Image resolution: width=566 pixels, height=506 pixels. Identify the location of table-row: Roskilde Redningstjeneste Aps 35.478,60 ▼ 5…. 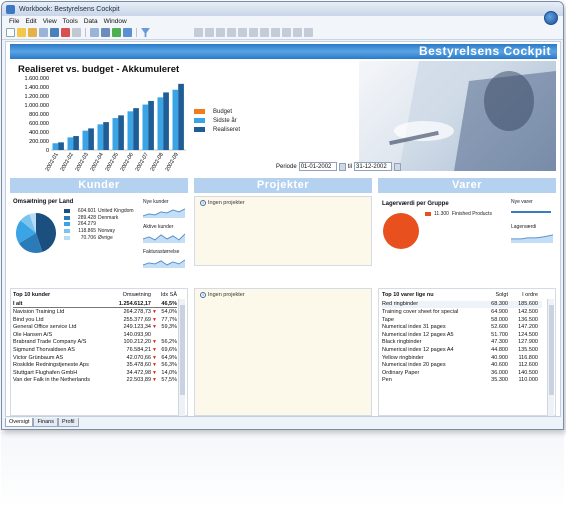
(95, 365).